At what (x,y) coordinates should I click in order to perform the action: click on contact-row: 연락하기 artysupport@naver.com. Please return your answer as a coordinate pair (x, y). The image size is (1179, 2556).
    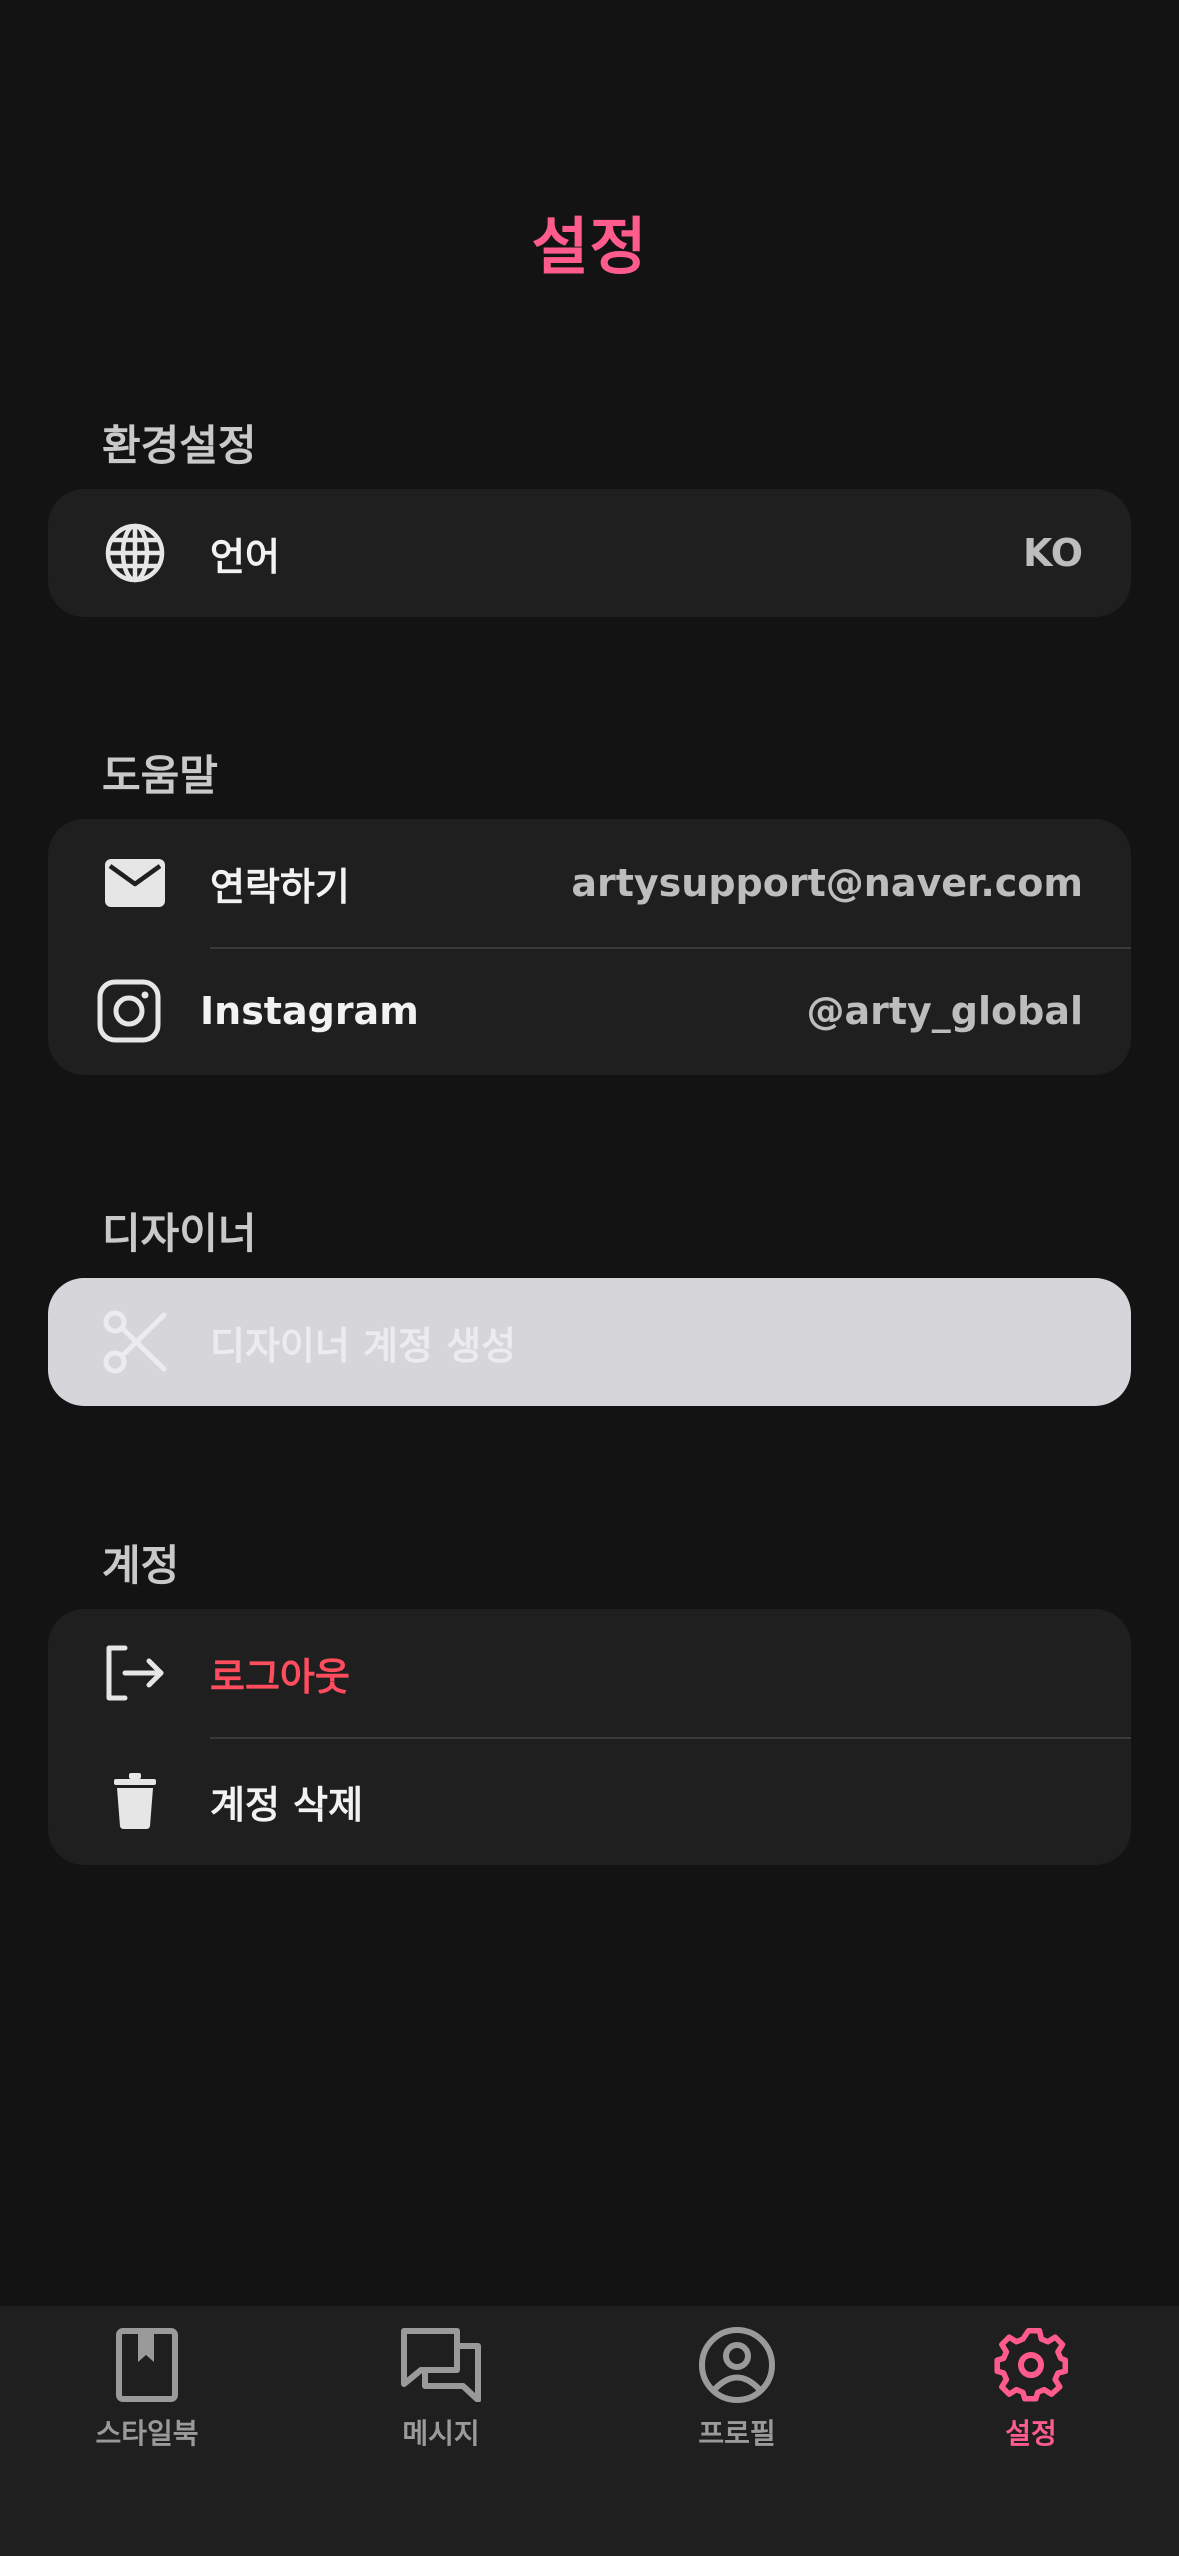
    Looking at the image, I should click on (589, 883).